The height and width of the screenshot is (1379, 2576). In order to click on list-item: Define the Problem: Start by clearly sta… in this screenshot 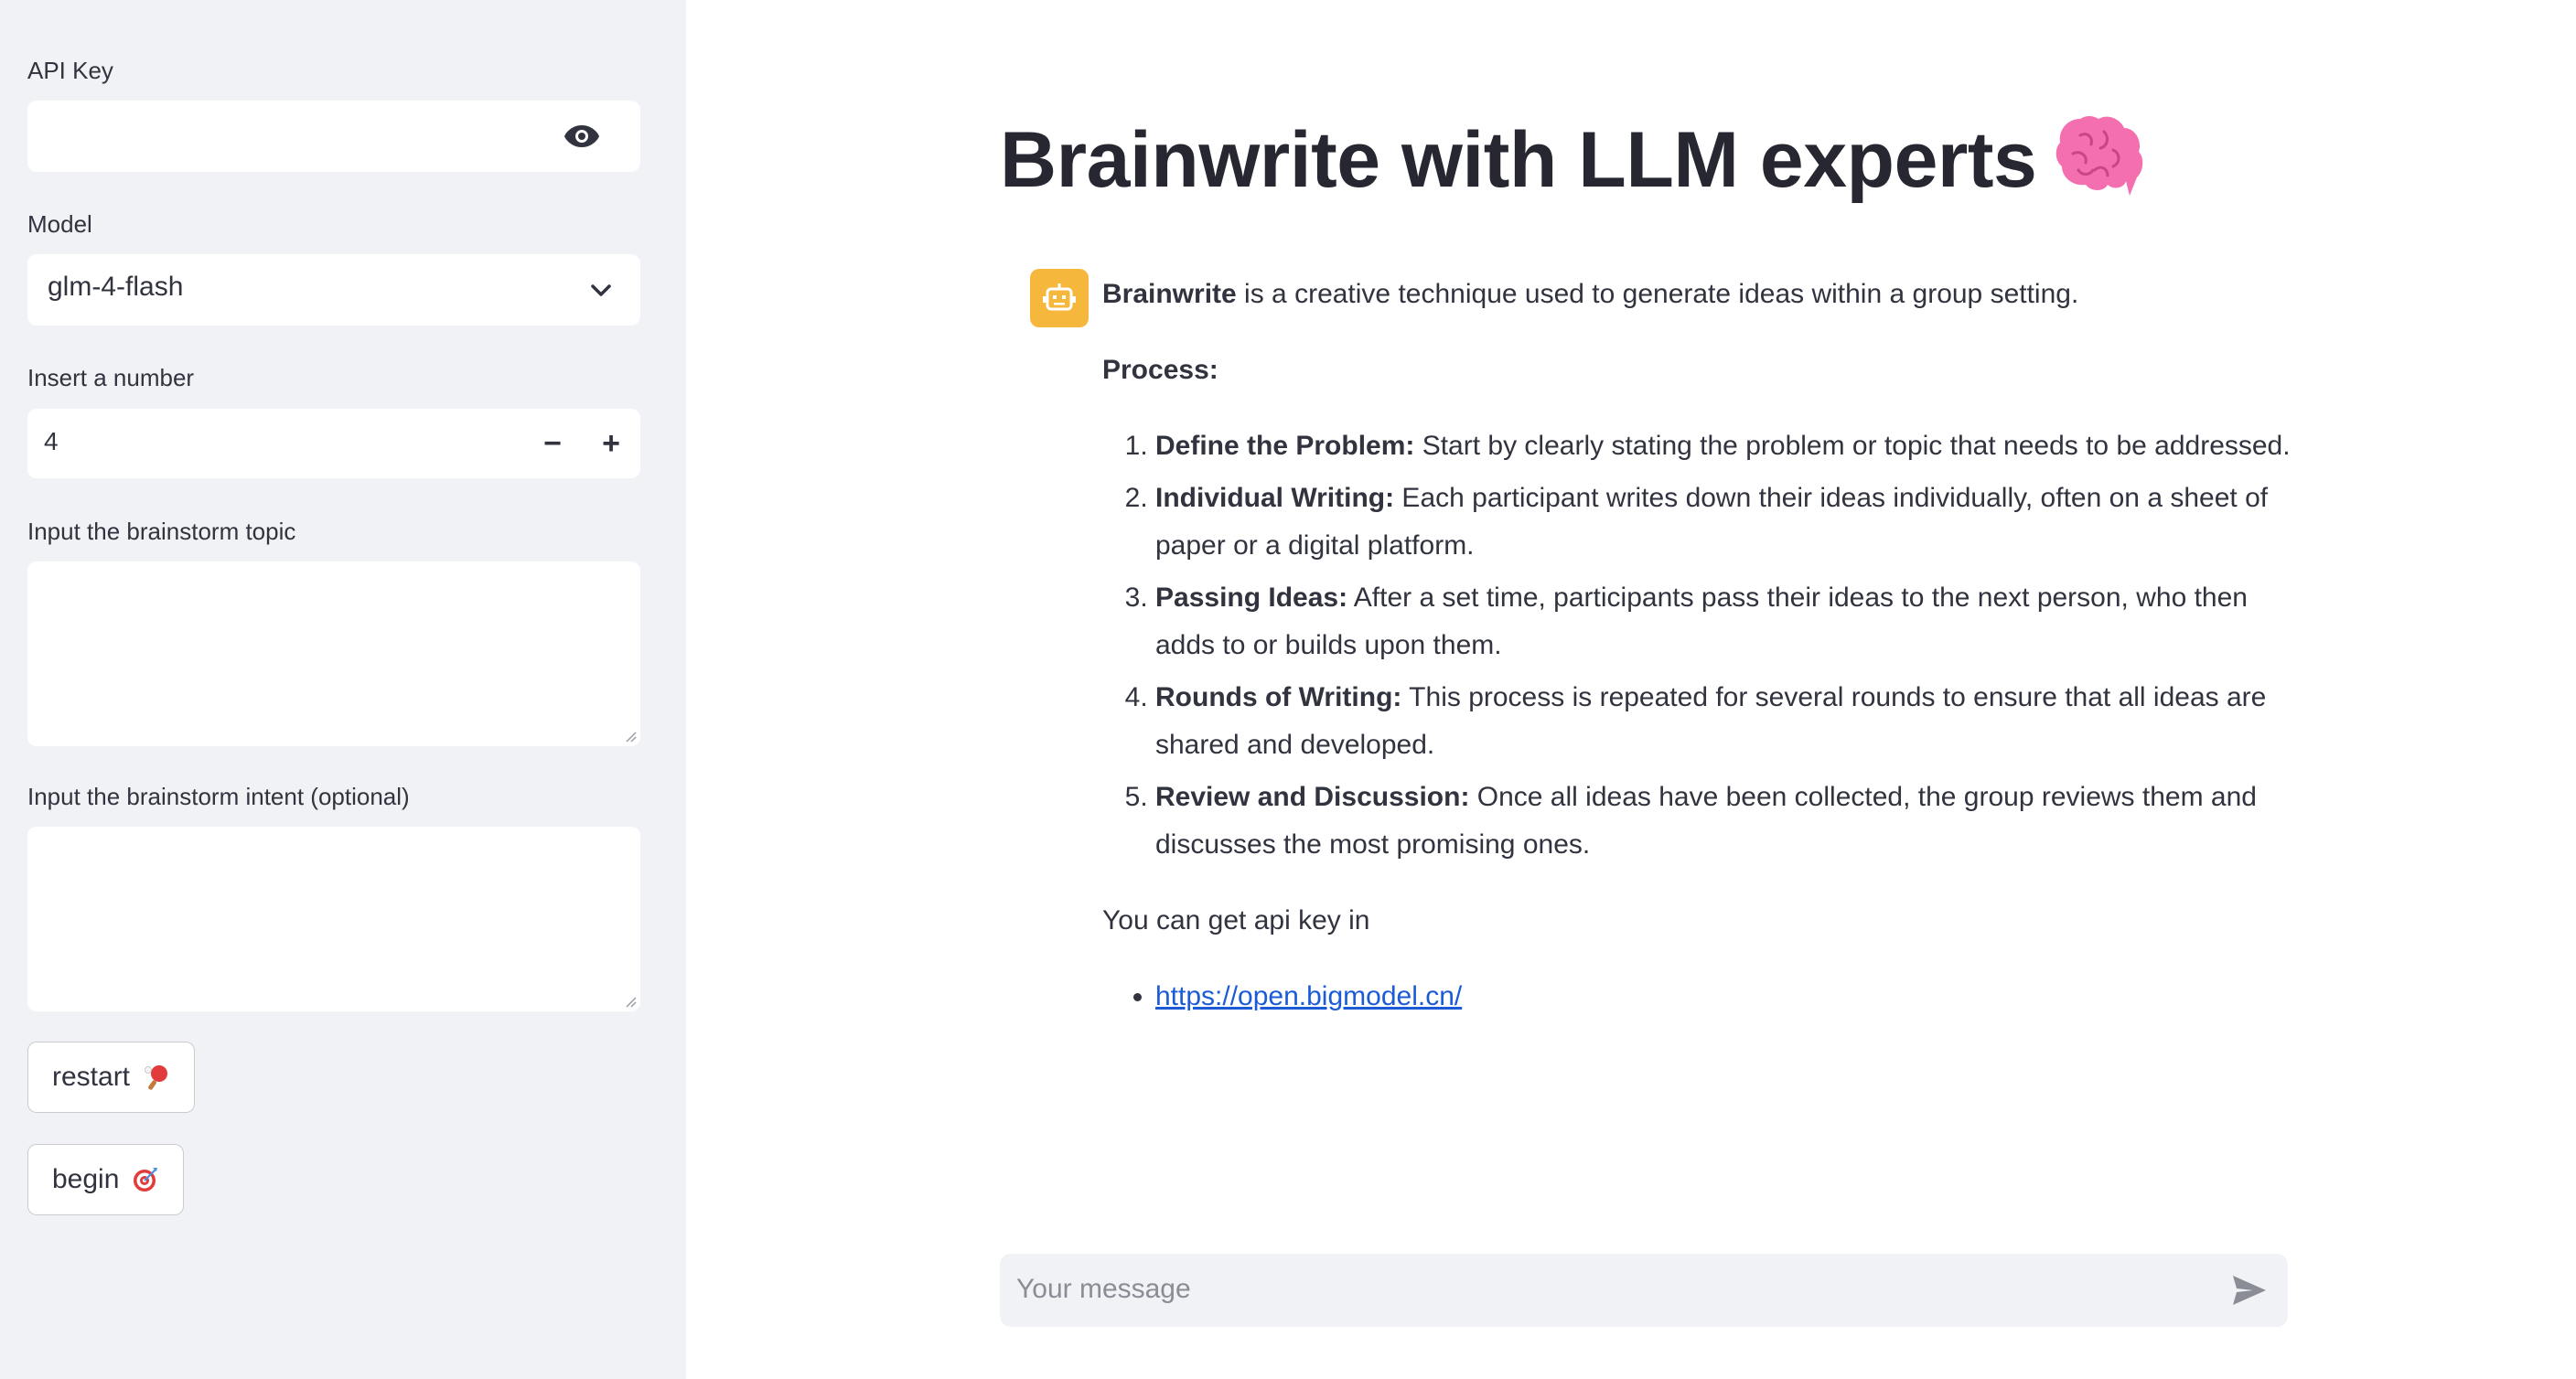, I will do `click(1724, 446)`.